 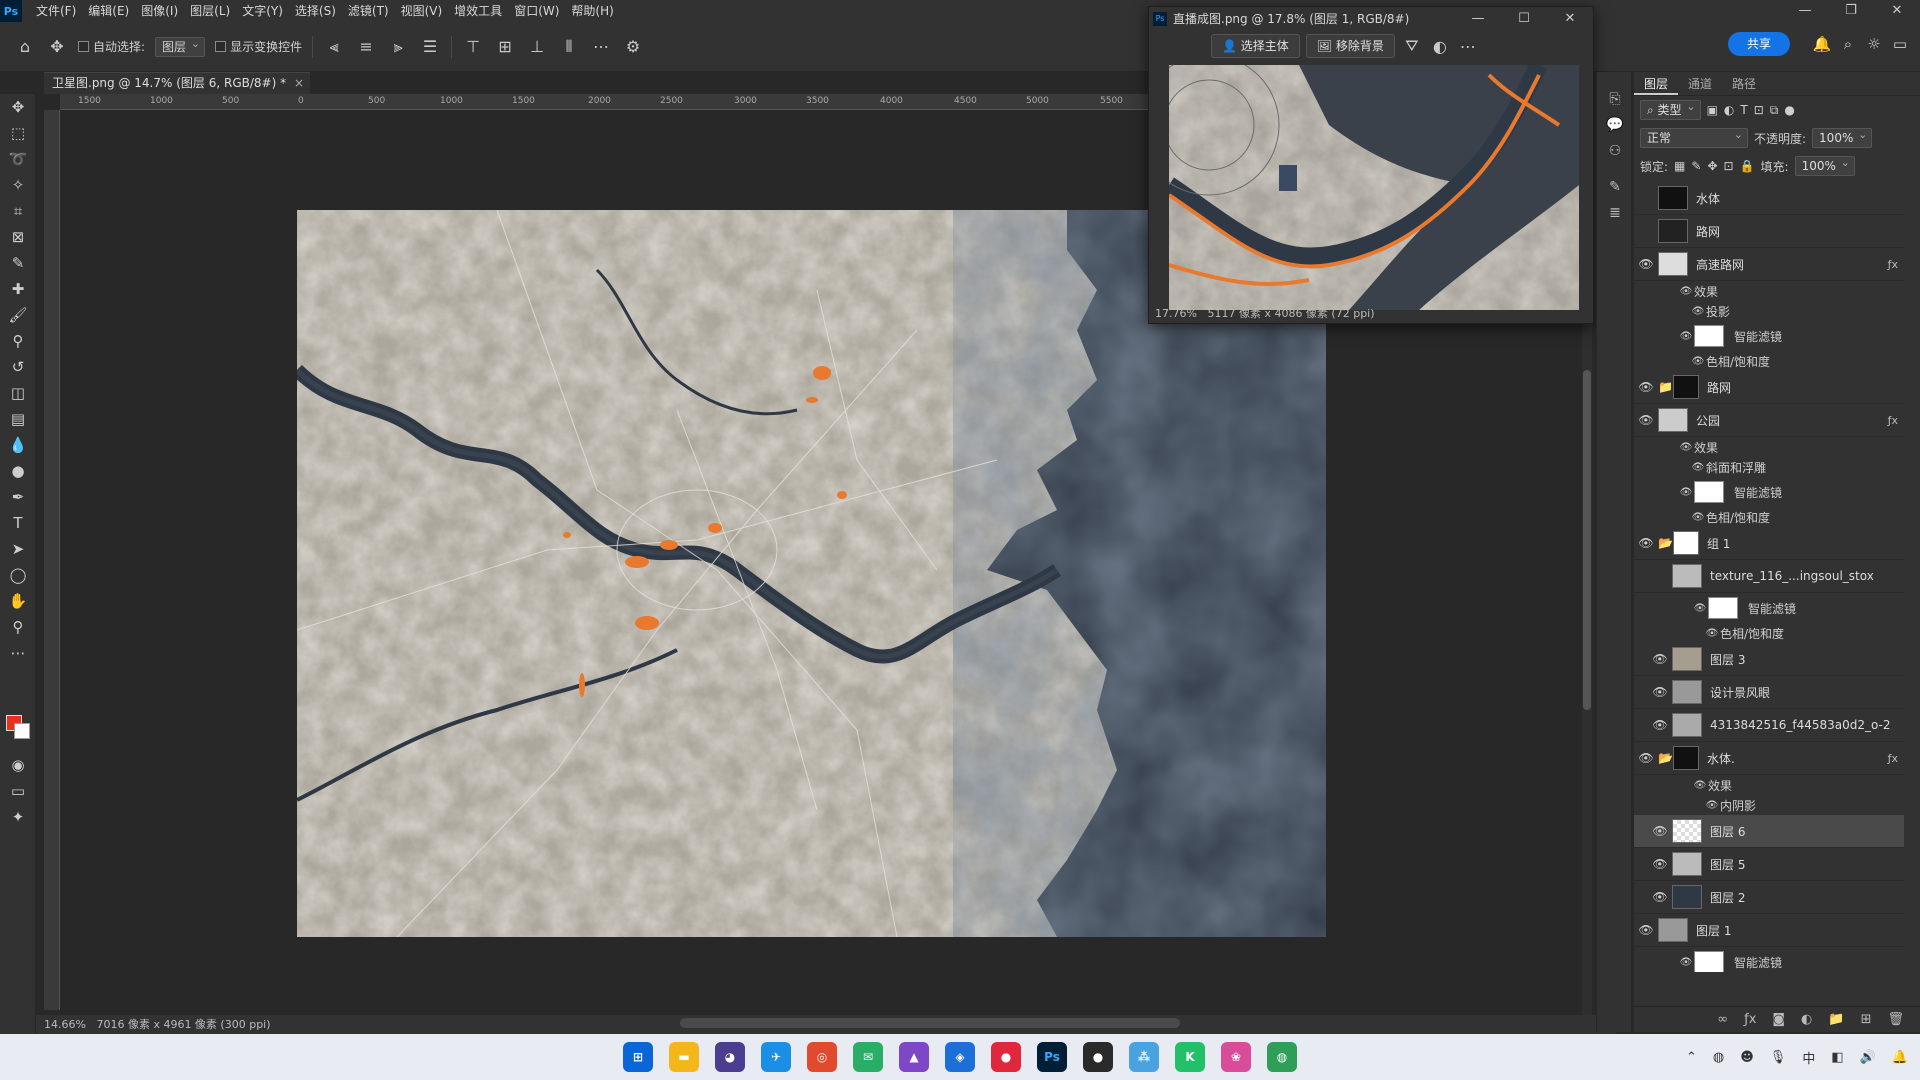 What do you see at coordinates (1350, 46) in the screenshot?
I see `remove-background-button: 🖼 移除背景` at bounding box center [1350, 46].